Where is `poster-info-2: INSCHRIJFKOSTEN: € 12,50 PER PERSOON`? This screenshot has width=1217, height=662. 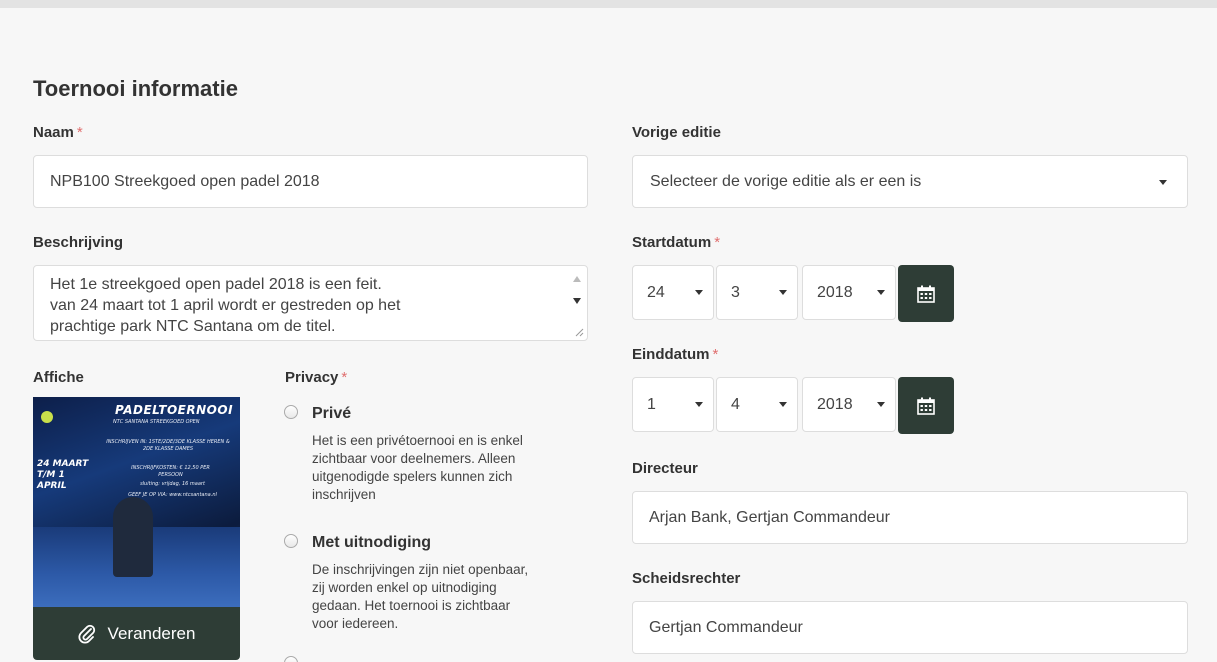 poster-info-2: INSCHRIJFKOSTEN: € 12,50 PER PERSOON is located at coordinates (170, 471).